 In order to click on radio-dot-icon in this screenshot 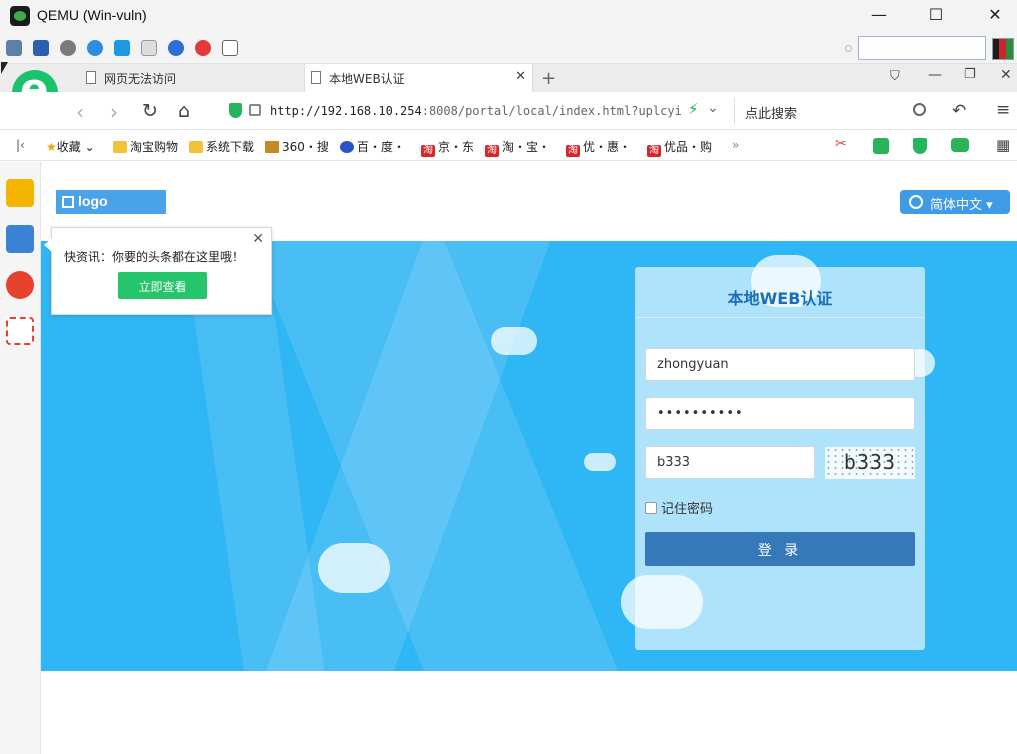, I will do `click(848, 48)`.